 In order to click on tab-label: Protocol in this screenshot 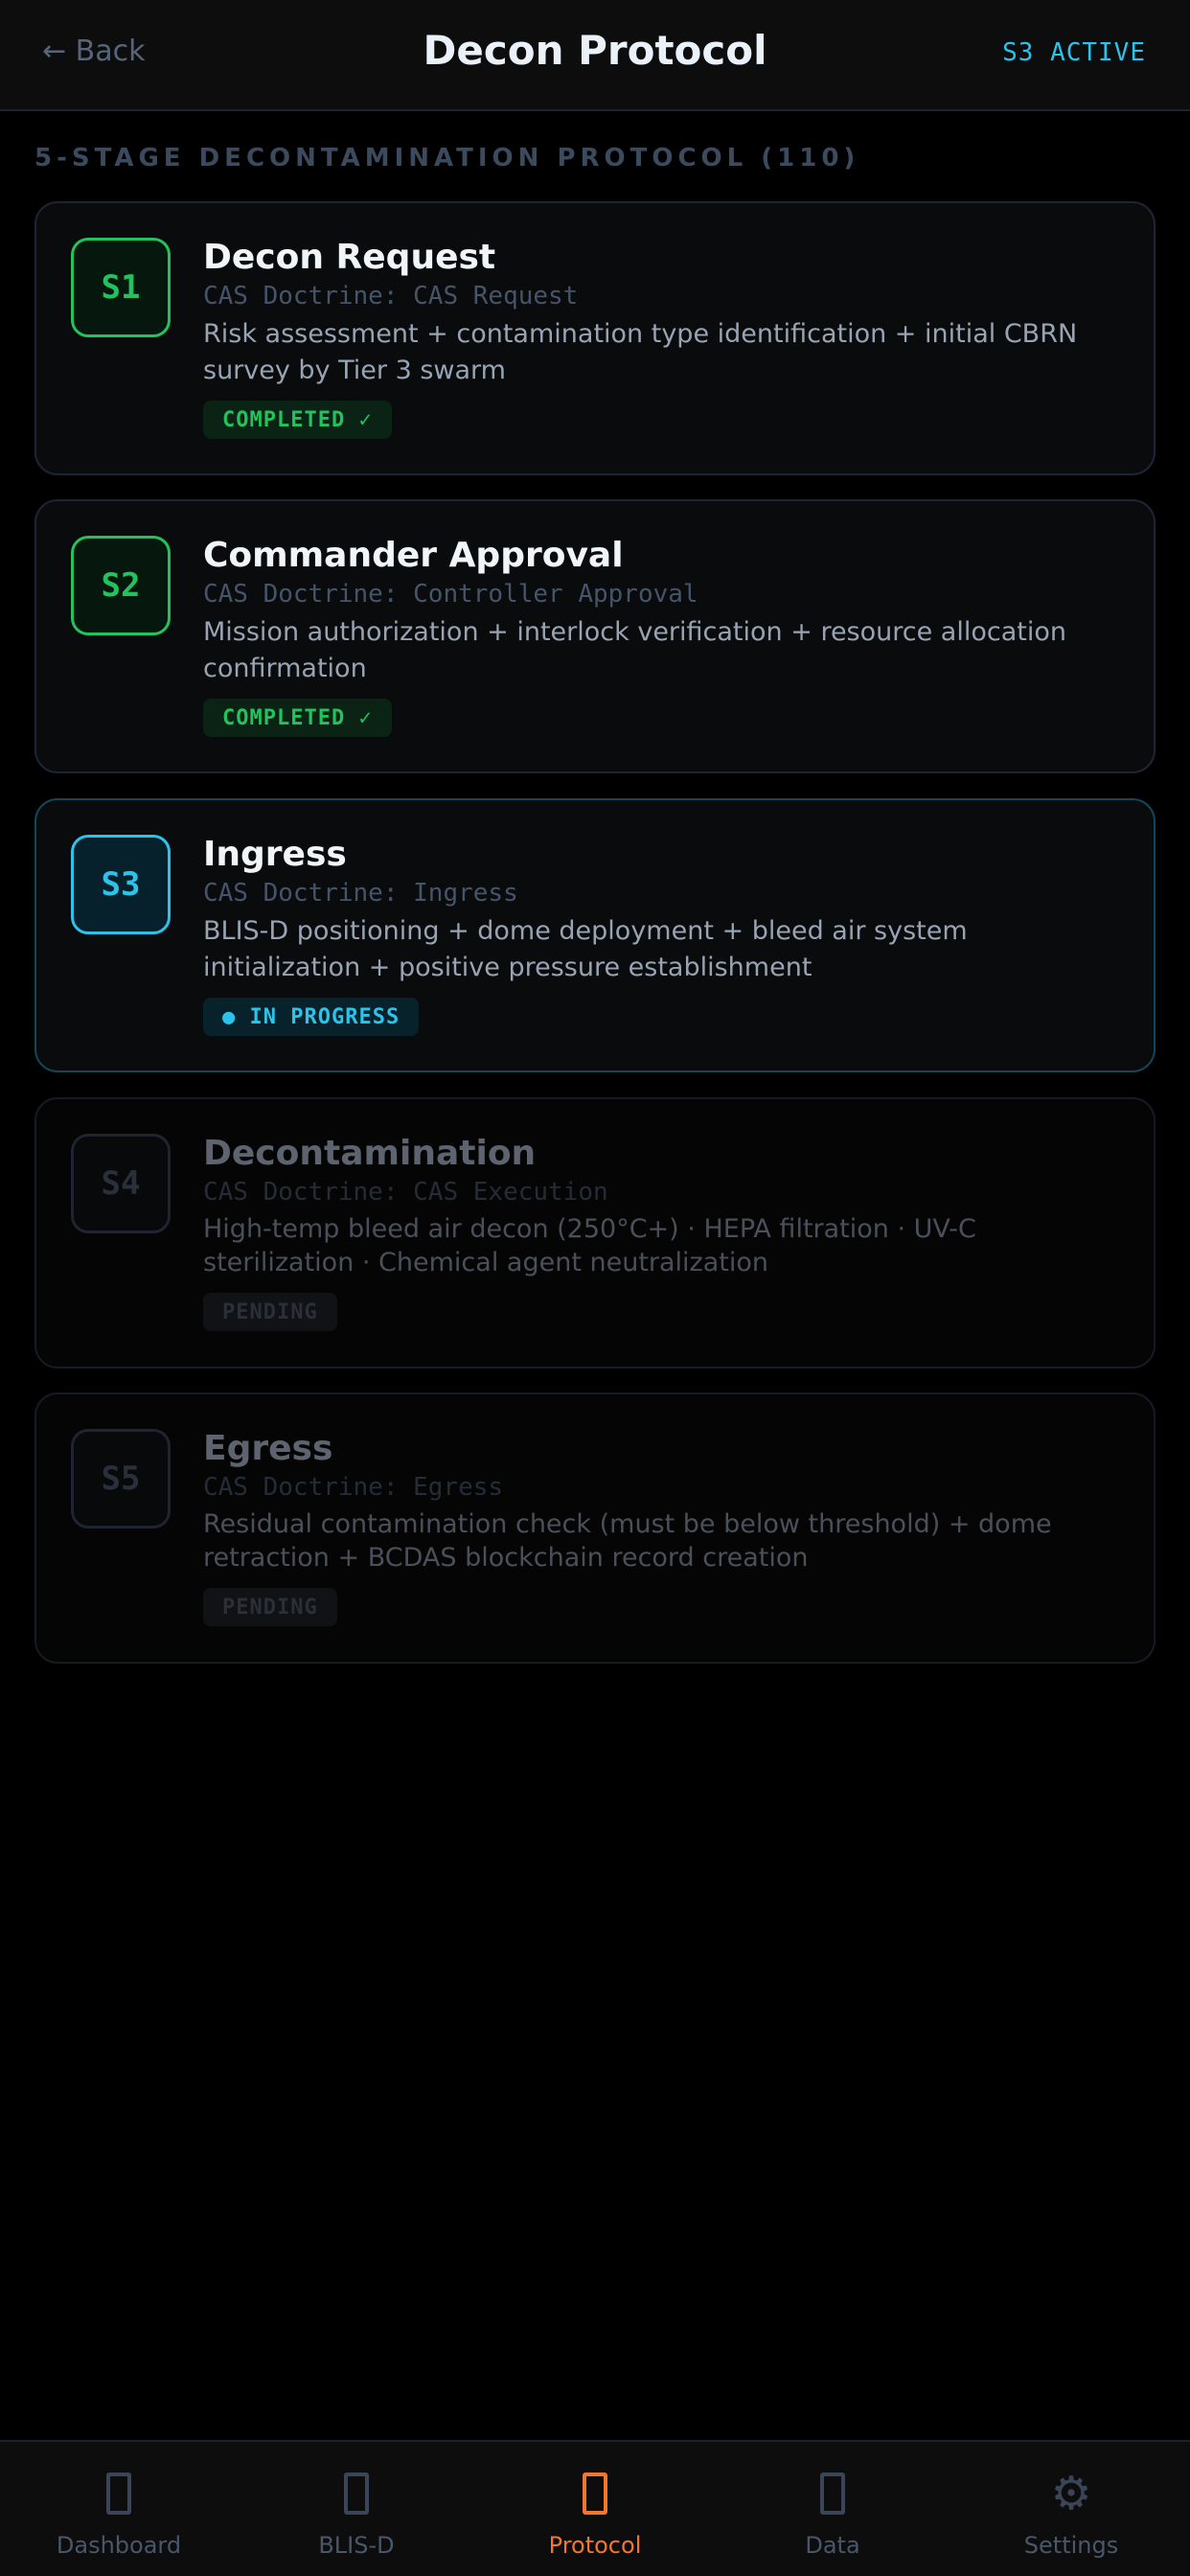, I will do `click(595, 2545)`.